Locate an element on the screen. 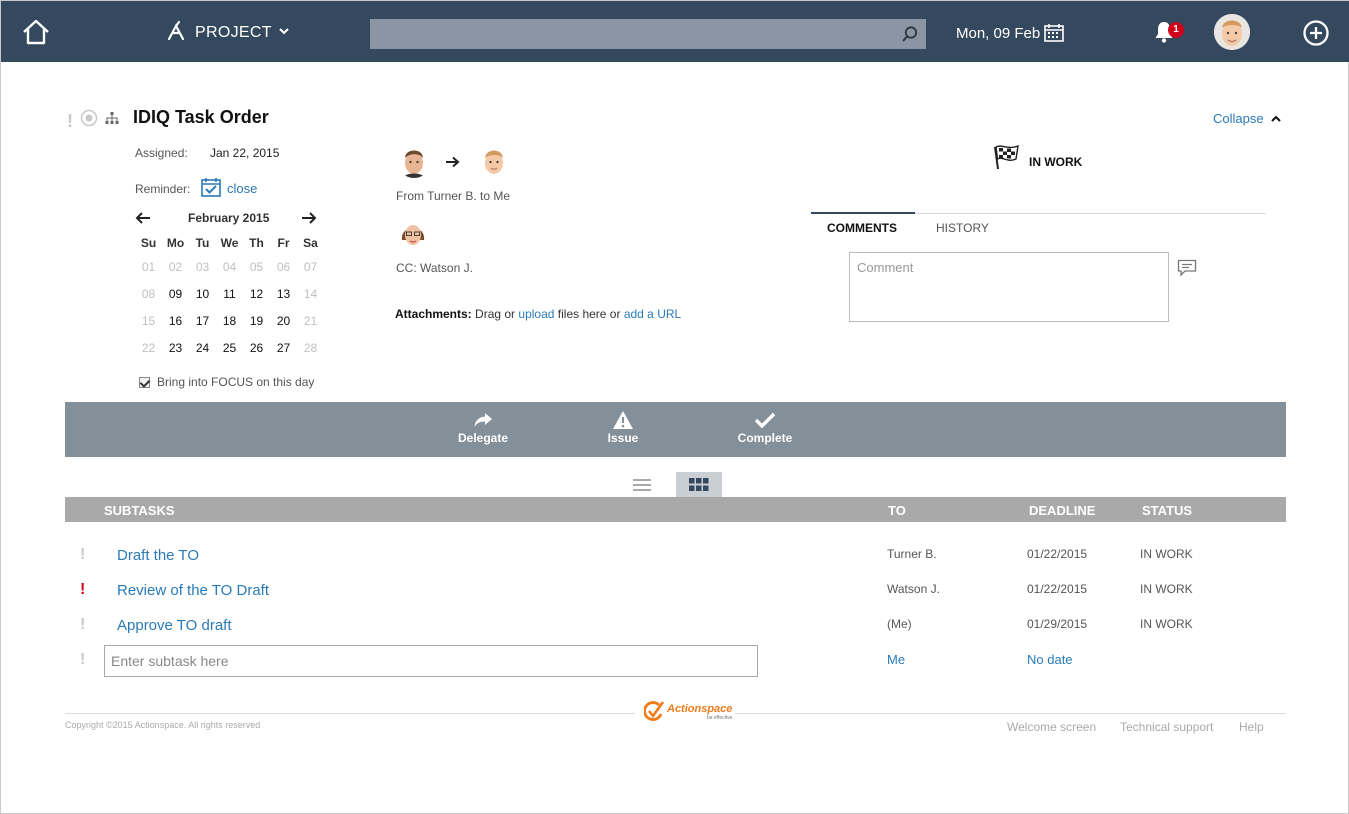  calendar-day: 19 is located at coordinates (256, 322).